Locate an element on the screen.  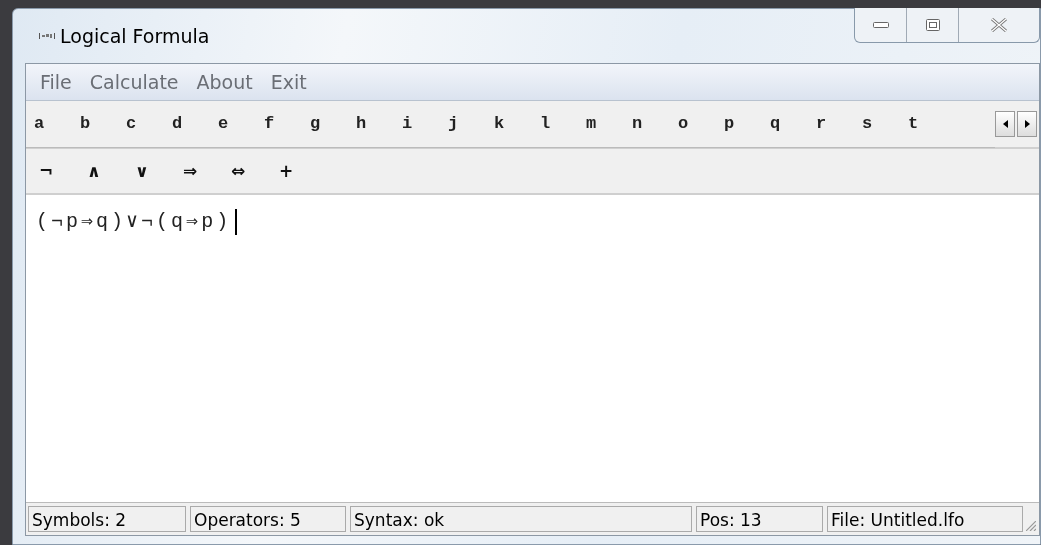
operator-button: + is located at coordinates (286, 171).